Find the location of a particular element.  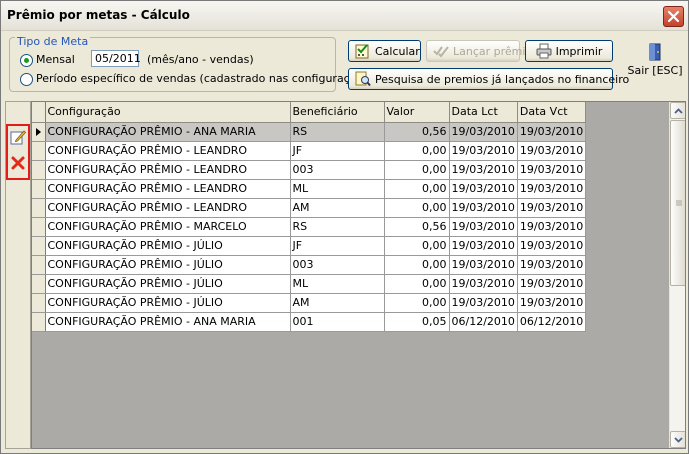

cell-valor: 0,05 is located at coordinates (417, 322).